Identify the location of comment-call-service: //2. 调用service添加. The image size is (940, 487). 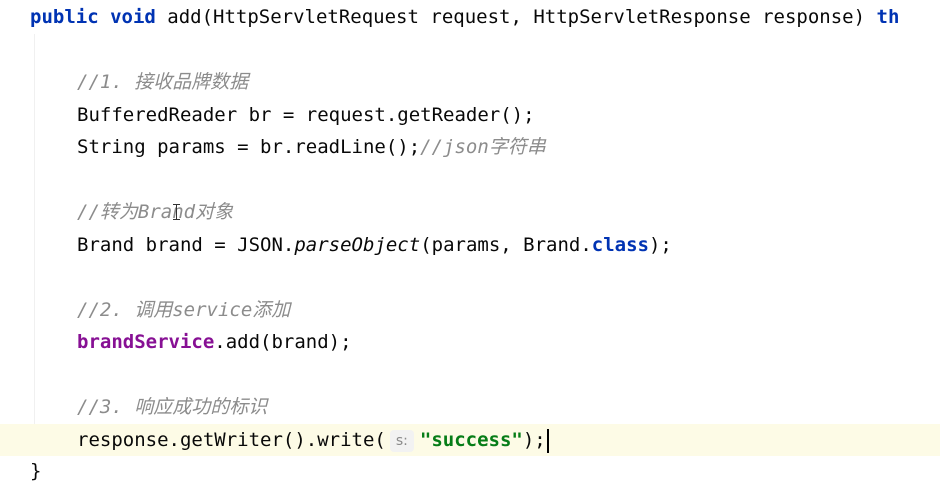
(184, 310).